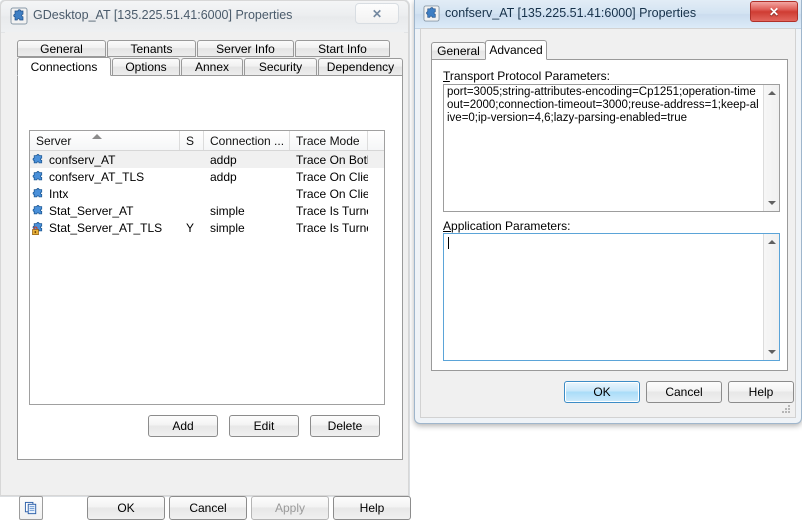  I want to click on application-parameters-label: Application Parameters:, so click(507, 226).